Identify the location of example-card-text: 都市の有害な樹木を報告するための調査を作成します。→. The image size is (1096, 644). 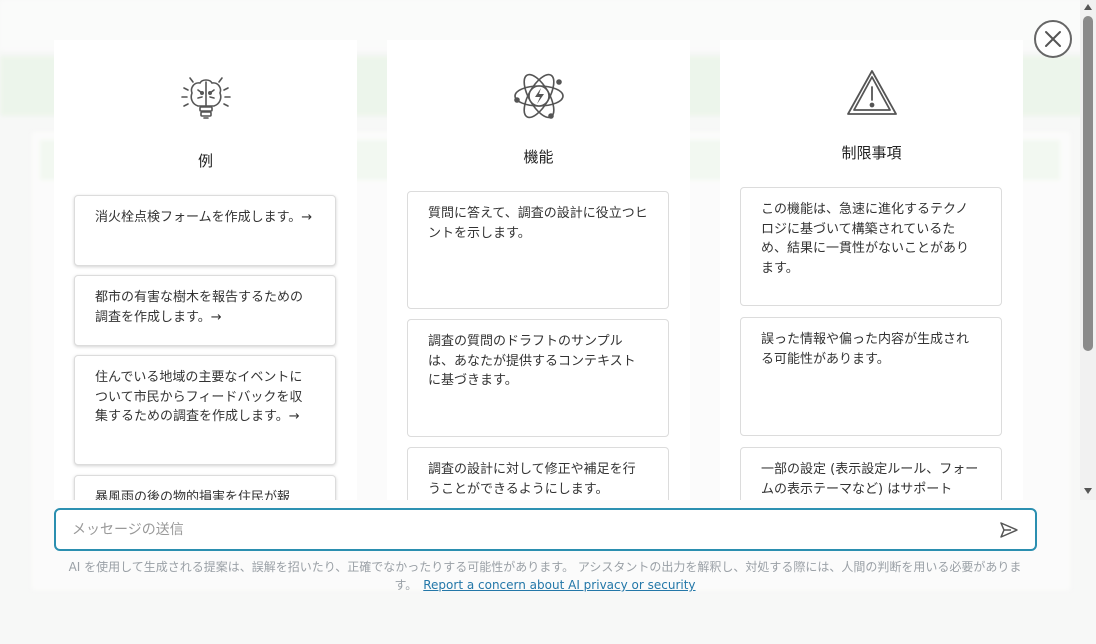
(199, 307).